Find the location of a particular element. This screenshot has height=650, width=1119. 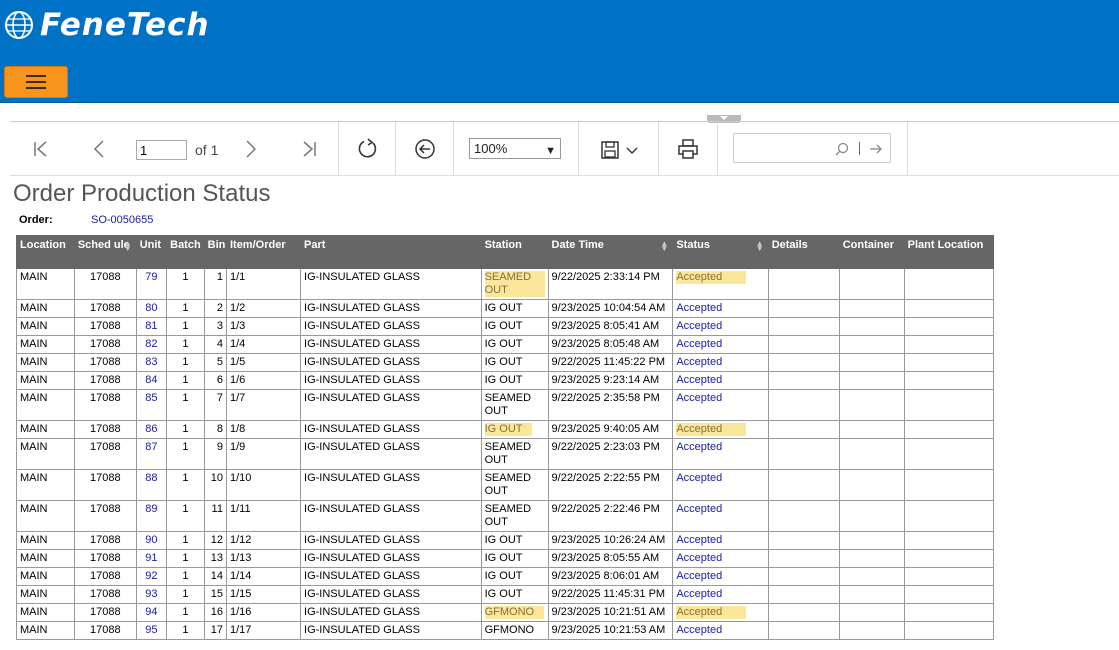

cell-bin-text: 15 is located at coordinates (216, 594).